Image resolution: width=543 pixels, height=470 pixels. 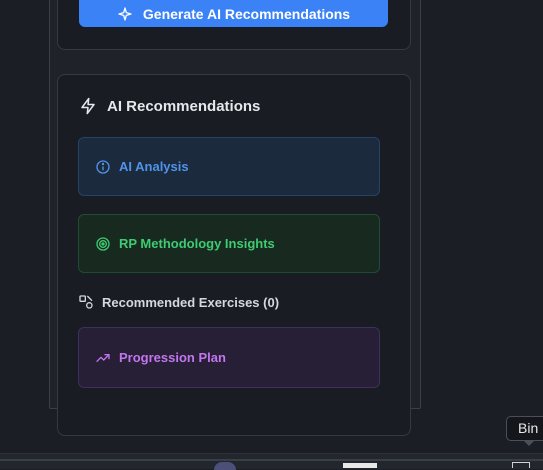 I want to click on bin-icon, so click(x=521, y=465).